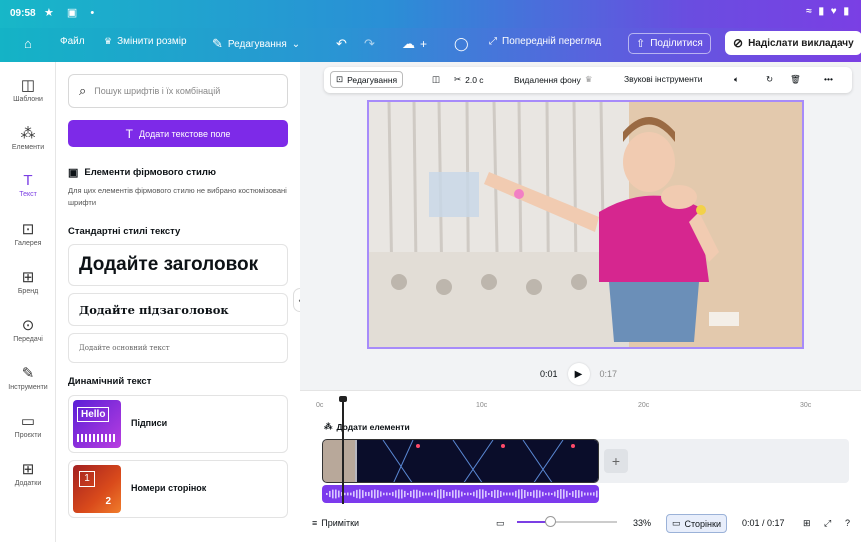 This screenshot has height=542, width=861. What do you see at coordinates (184, 133) in the screenshot?
I see `add-text-box-label: Додати текстове поле` at bounding box center [184, 133].